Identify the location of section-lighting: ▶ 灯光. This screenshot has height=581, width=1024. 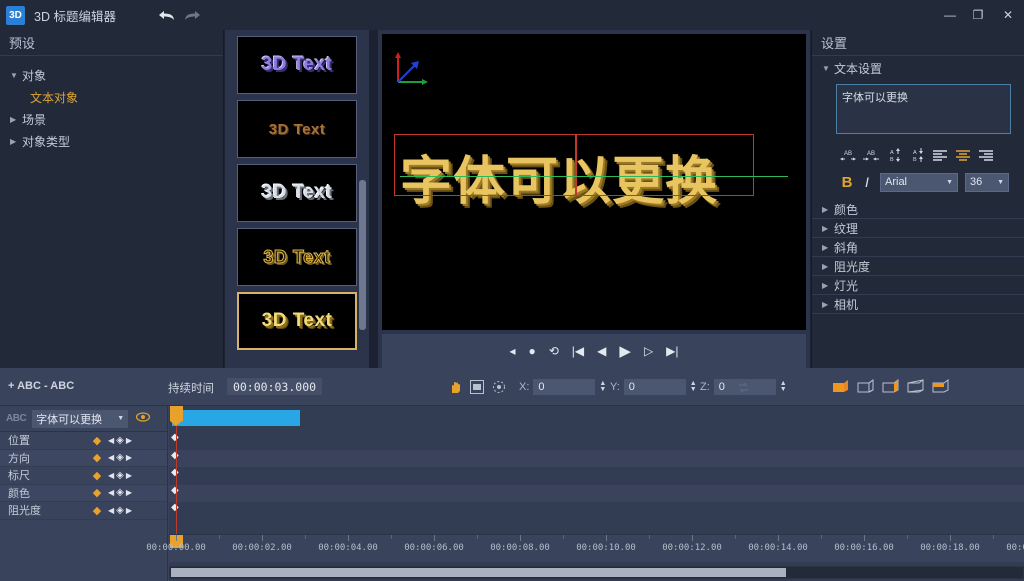
(918, 285).